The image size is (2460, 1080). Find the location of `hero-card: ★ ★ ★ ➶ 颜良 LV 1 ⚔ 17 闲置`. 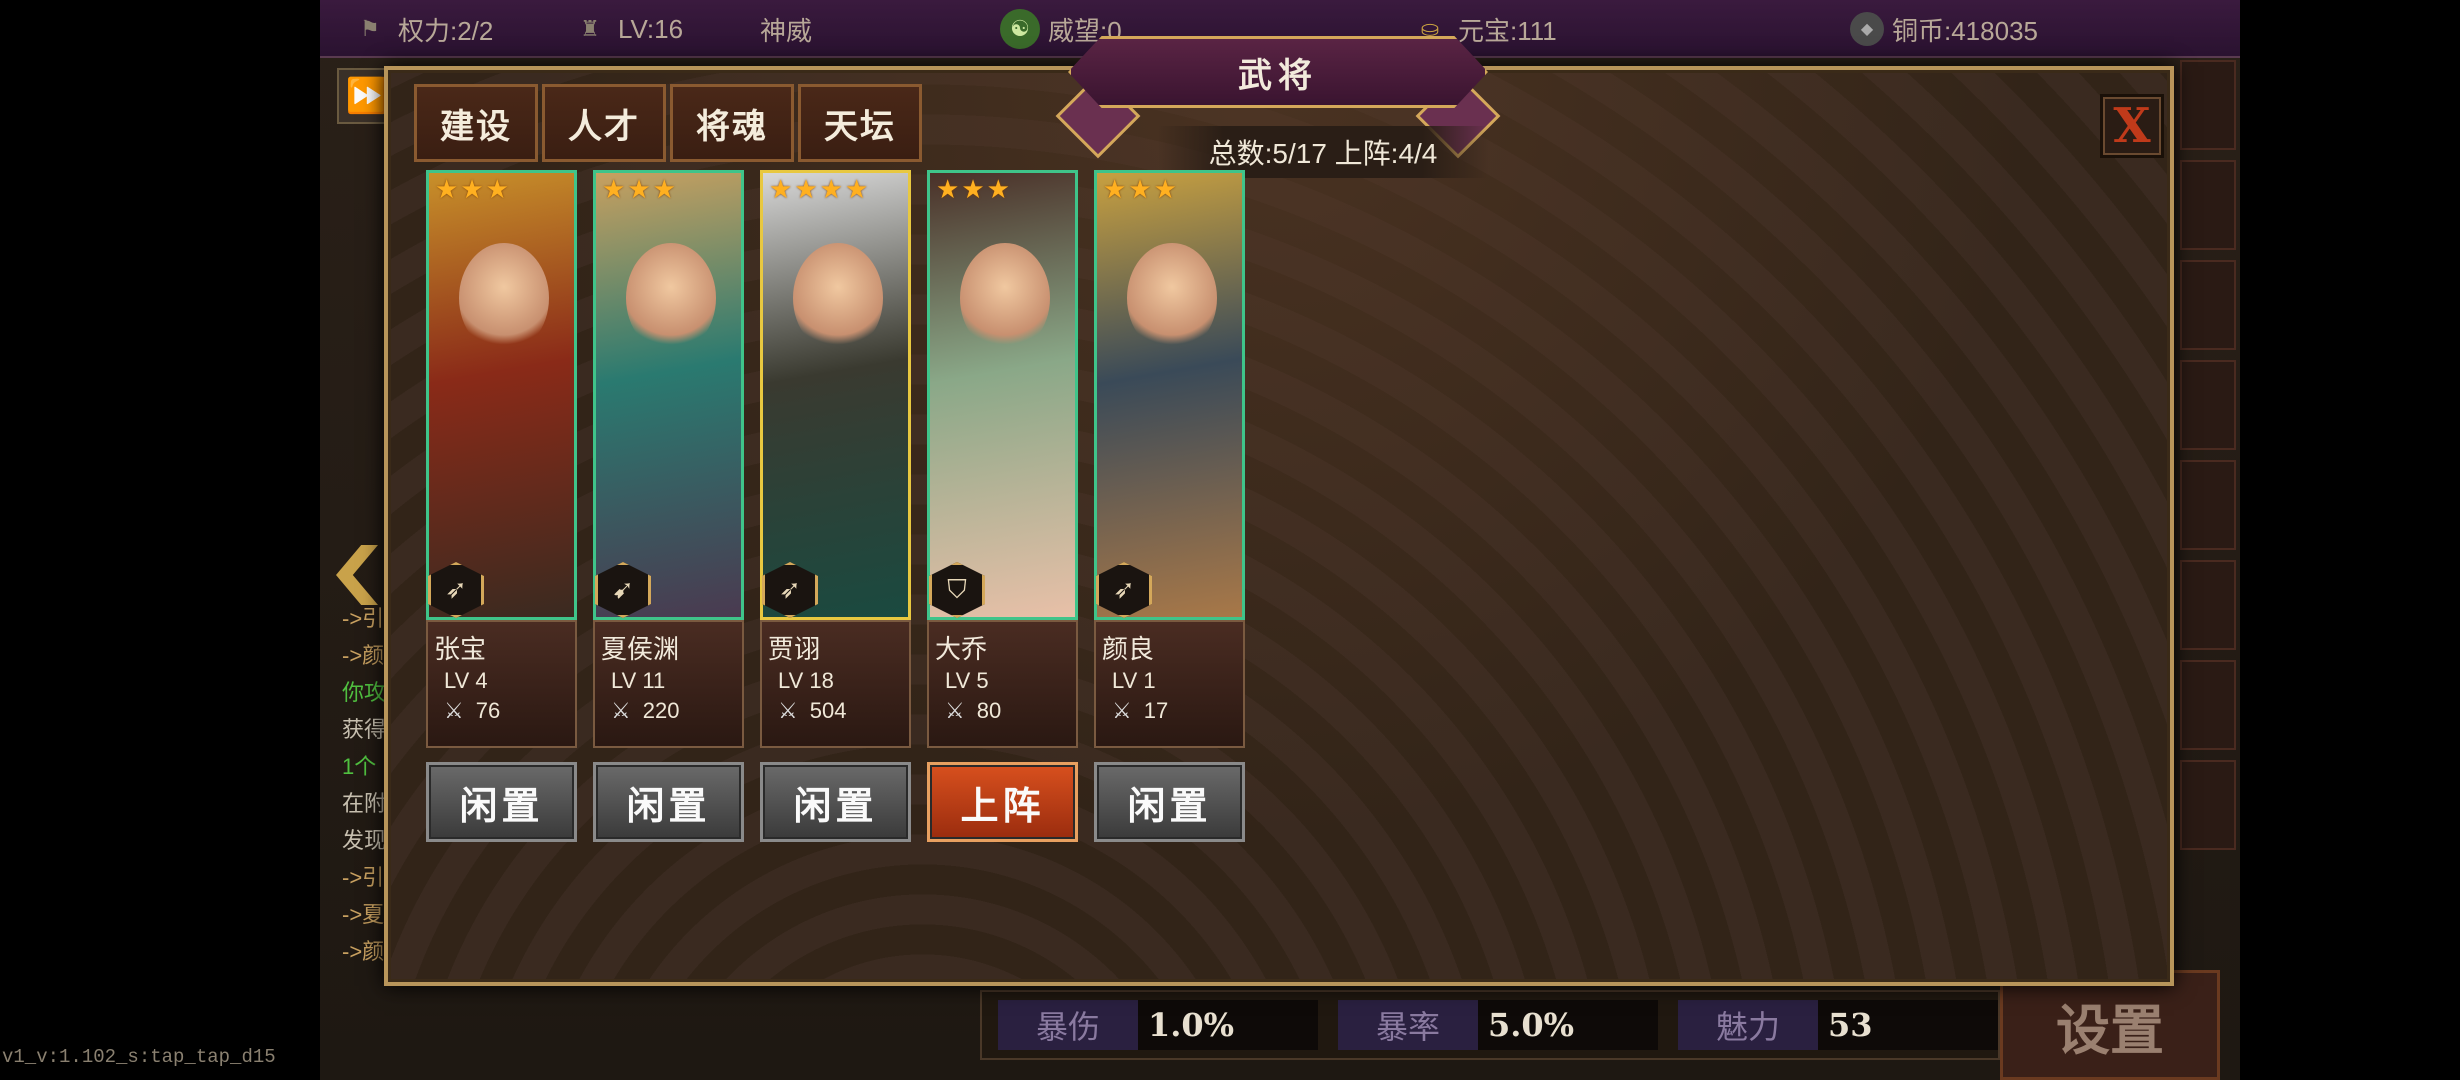

hero-card: ★ ★ ★ ➶ 颜良 LV 1 ⚔ 17 闲置 is located at coordinates (1169, 506).